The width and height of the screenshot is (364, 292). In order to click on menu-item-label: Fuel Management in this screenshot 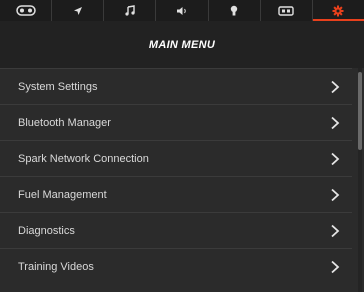, I will do `click(62, 194)`.